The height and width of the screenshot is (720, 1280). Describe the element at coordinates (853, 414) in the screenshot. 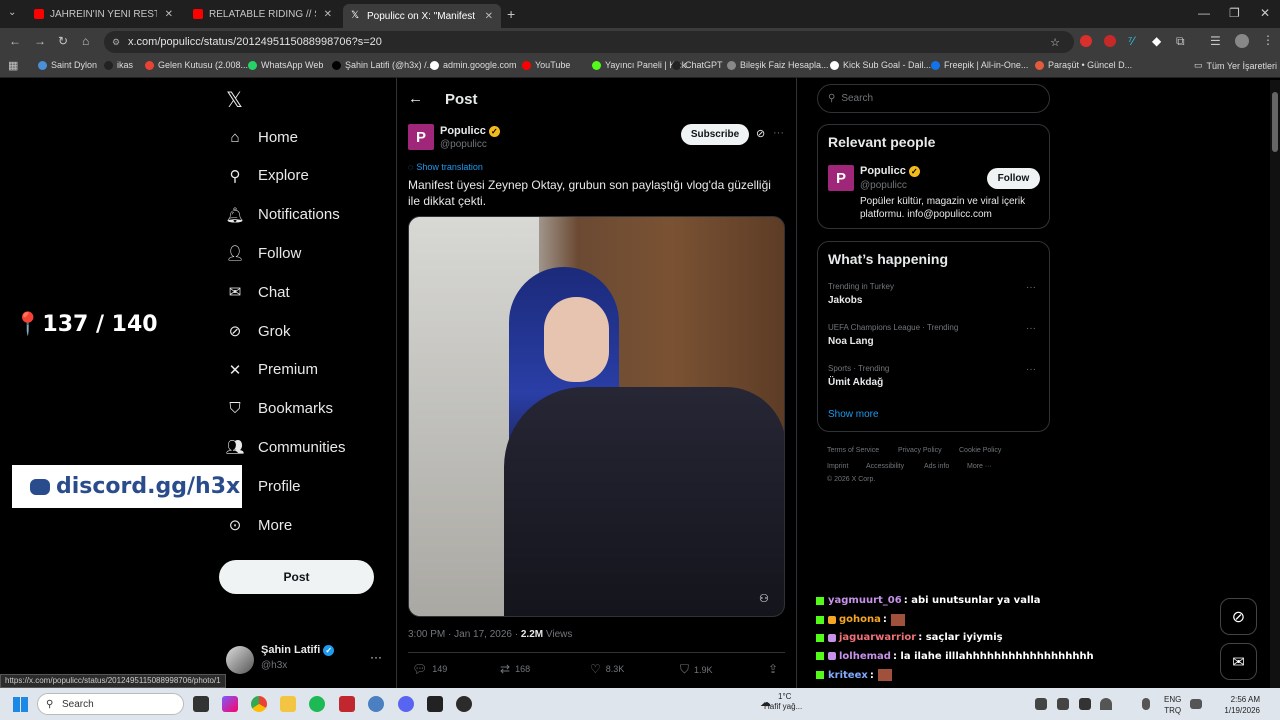

I see `show-more-link: Show more` at that location.